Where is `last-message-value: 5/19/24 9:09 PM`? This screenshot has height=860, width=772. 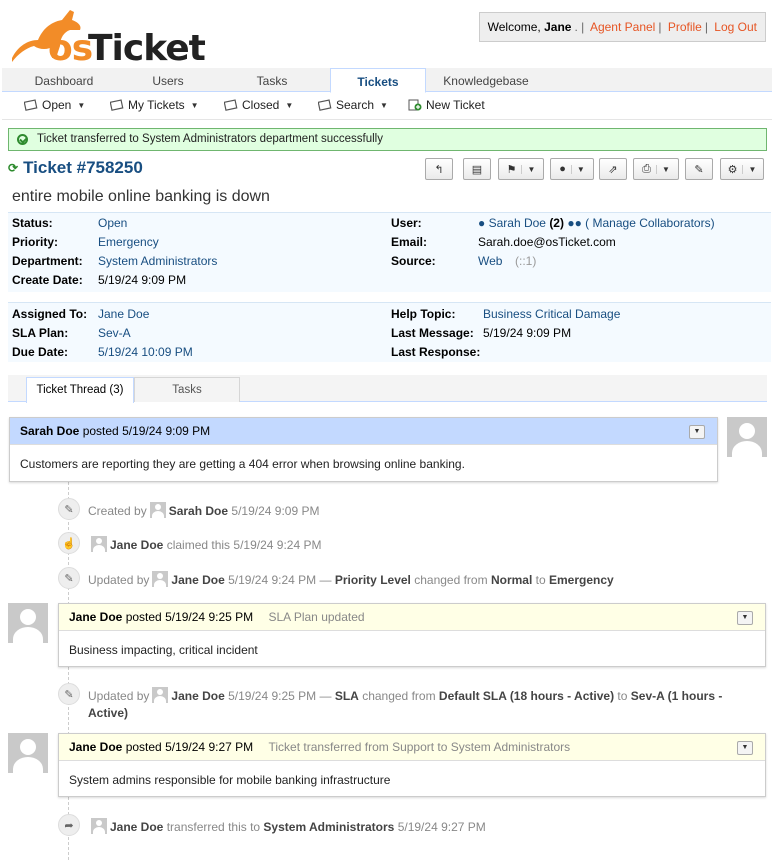 last-message-value: 5/19/24 9:09 PM is located at coordinates (527, 333).